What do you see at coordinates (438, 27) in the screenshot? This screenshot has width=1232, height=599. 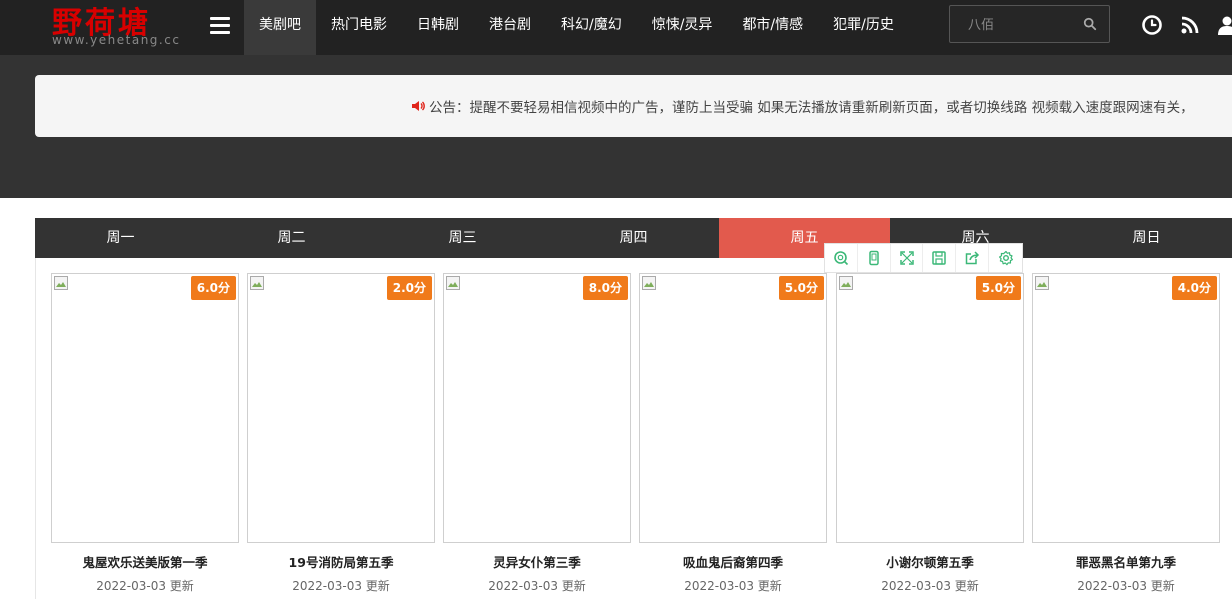 I see `nav-item-japan-korea: 日韩剧` at bounding box center [438, 27].